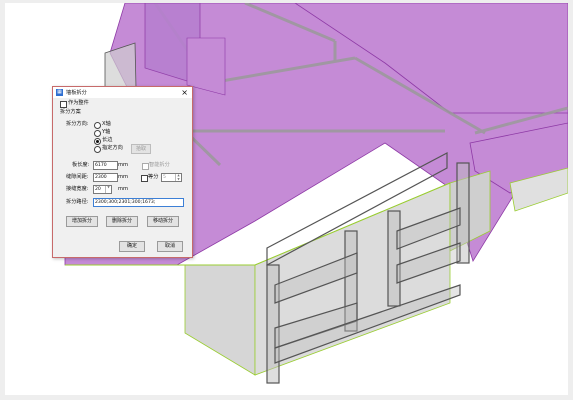 The height and width of the screenshot is (400, 573). Describe the element at coordinates (70, 112) in the screenshot. I see `section-label: 拆分方案` at that location.